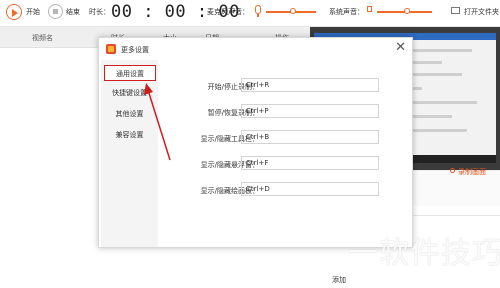 The height and width of the screenshot is (288, 500). Describe the element at coordinates (339, 280) in the screenshot. I see `add-button: 添加` at that location.